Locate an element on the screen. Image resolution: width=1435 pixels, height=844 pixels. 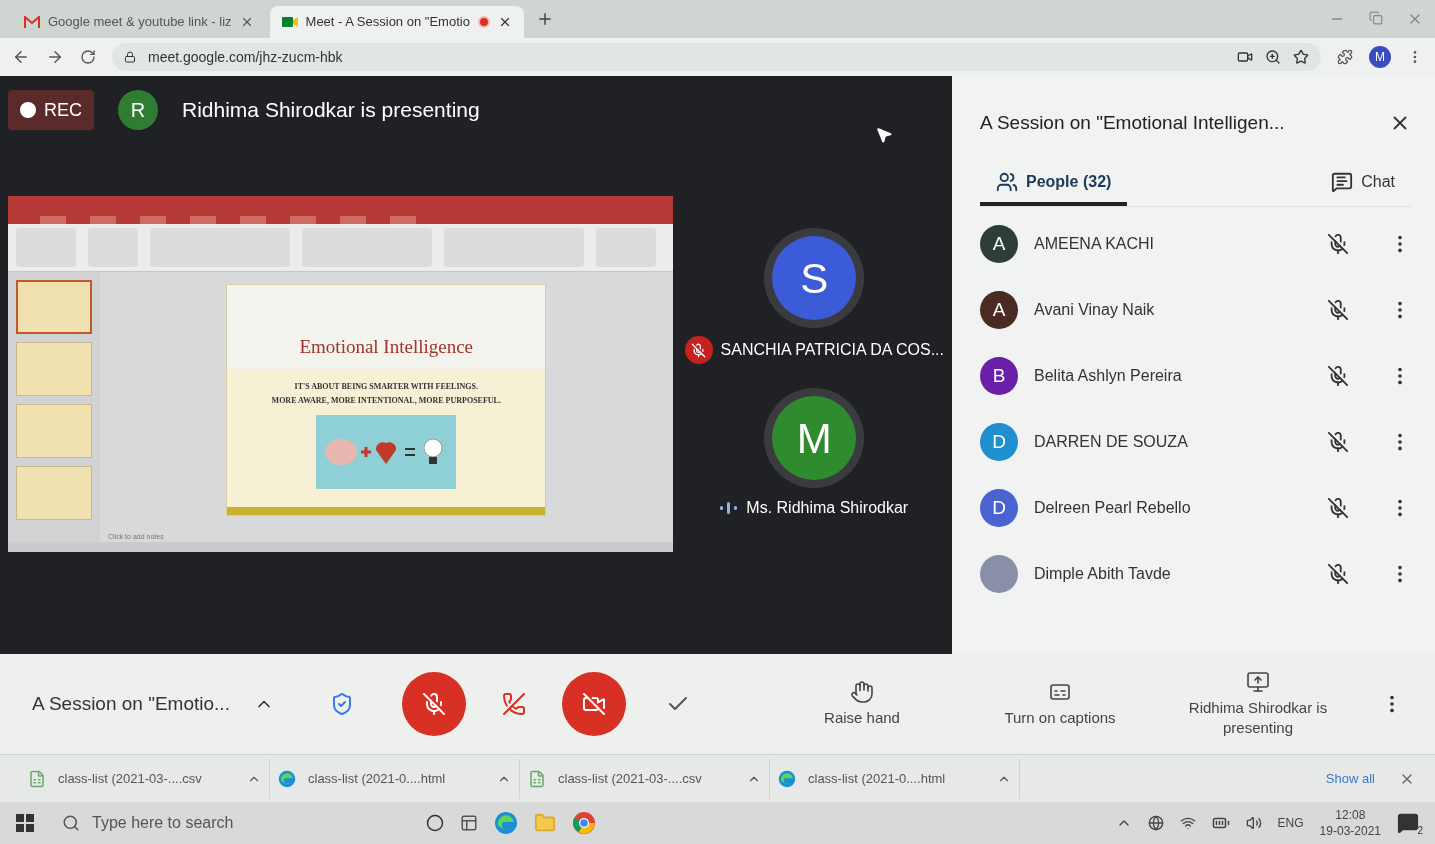
address-field: meet.google.com/jhz-zucm-hbk is located at coordinates (716, 57).